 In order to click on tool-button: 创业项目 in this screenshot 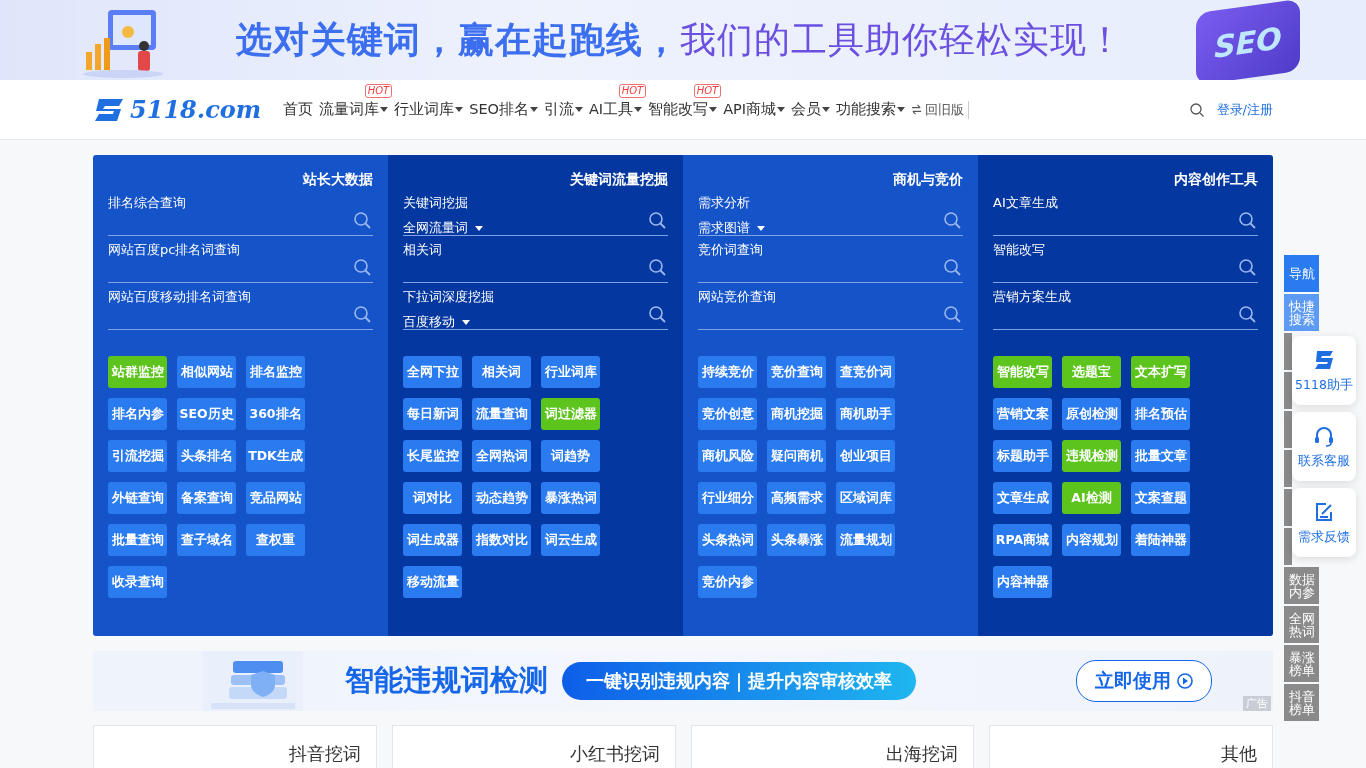, I will do `click(865, 456)`.